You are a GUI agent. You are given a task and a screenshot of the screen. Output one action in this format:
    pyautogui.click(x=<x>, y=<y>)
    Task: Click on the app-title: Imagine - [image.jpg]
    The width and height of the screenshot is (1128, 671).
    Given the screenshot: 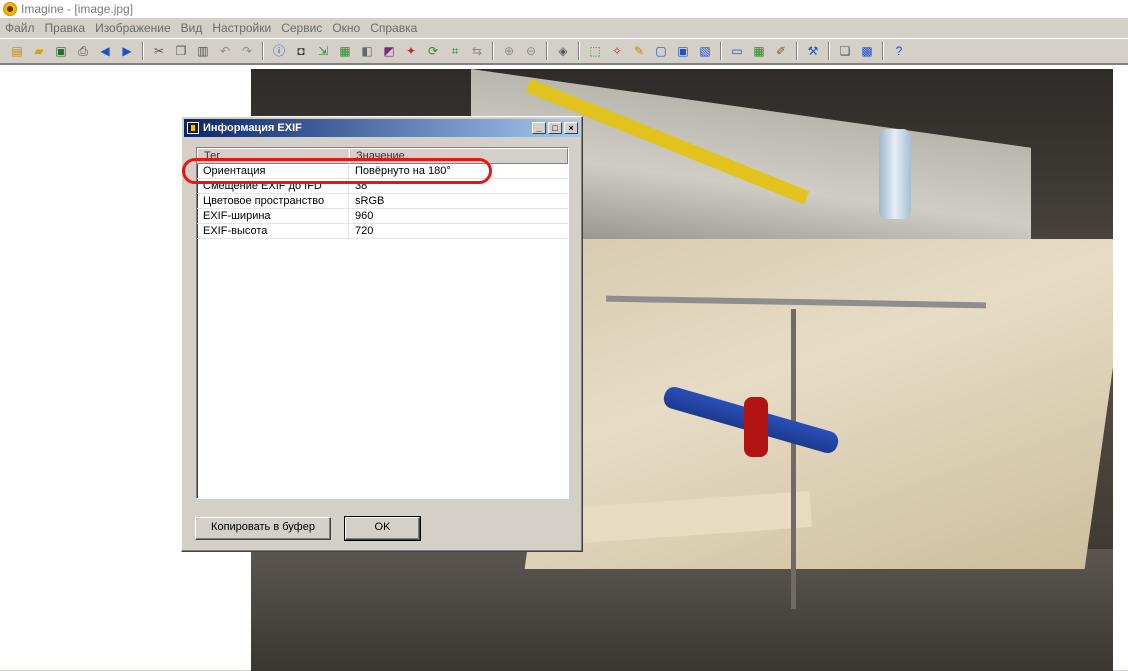 What is the action you would take?
    pyautogui.click(x=77, y=9)
    